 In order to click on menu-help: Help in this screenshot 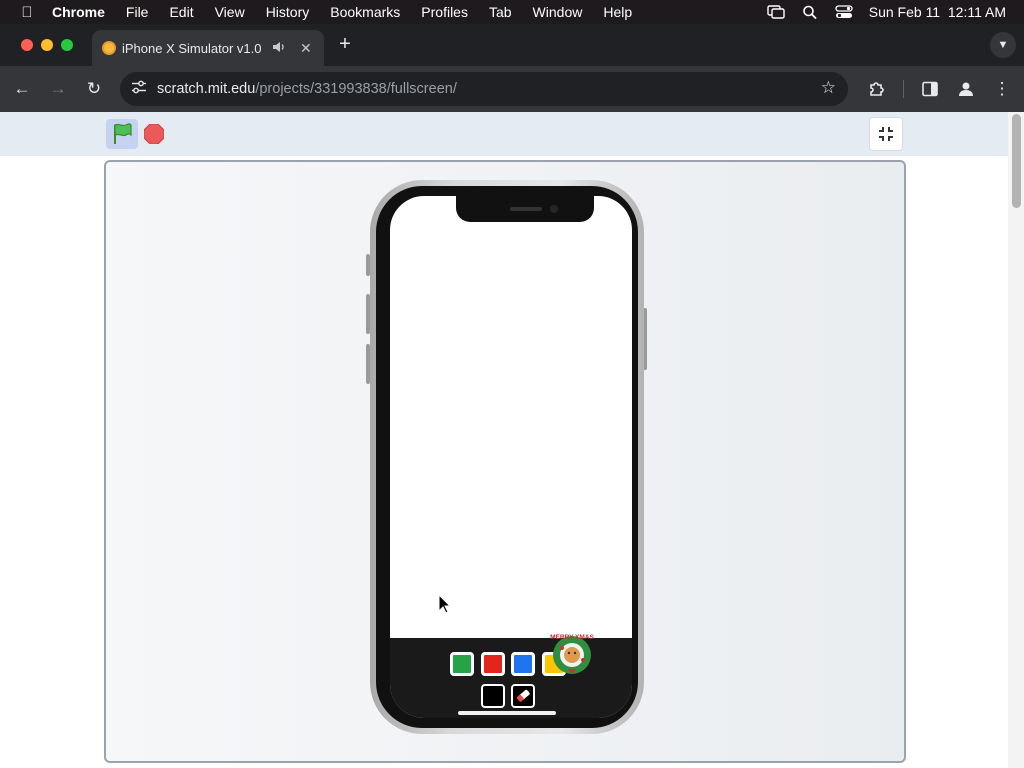, I will do `click(617, 12)`.